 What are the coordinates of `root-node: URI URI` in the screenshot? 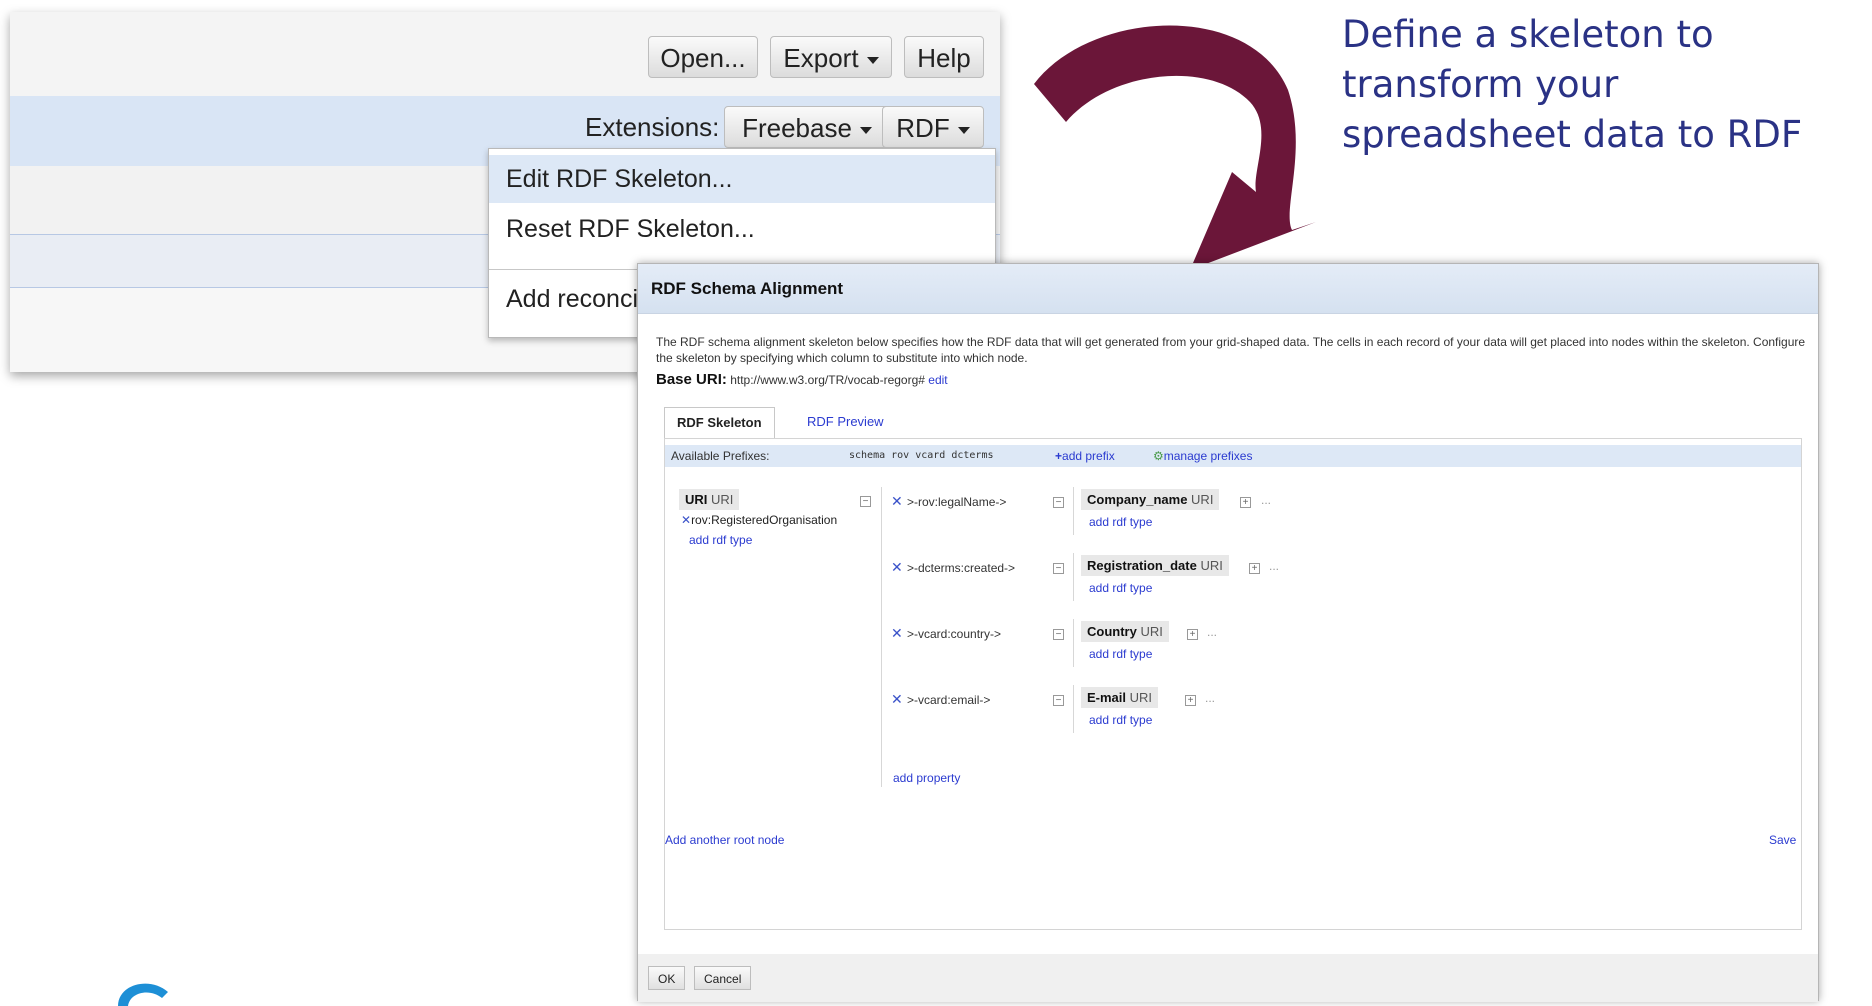 It's located at (709, 499).